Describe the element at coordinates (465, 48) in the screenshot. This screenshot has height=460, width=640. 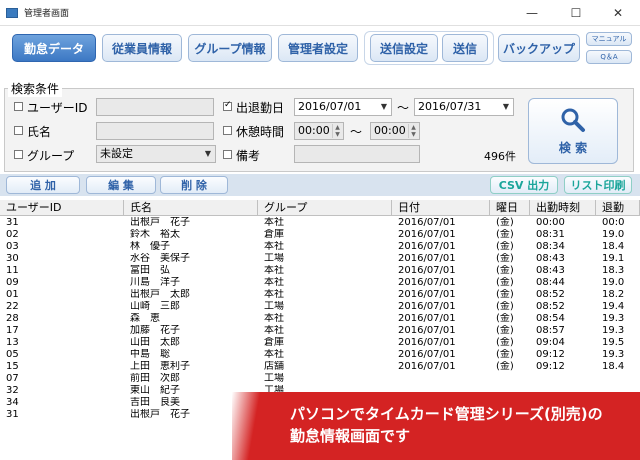
I see `send-button: 送信` at that location.